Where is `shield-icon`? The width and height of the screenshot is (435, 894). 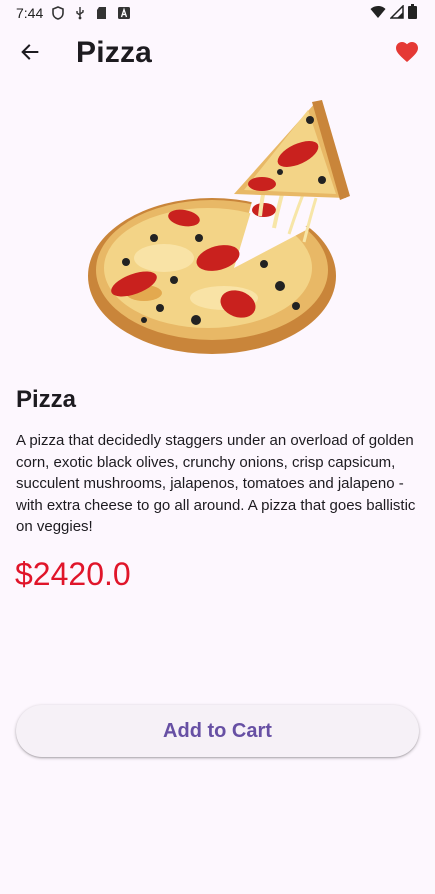 shield-icon is located at coordinates (58, 13).